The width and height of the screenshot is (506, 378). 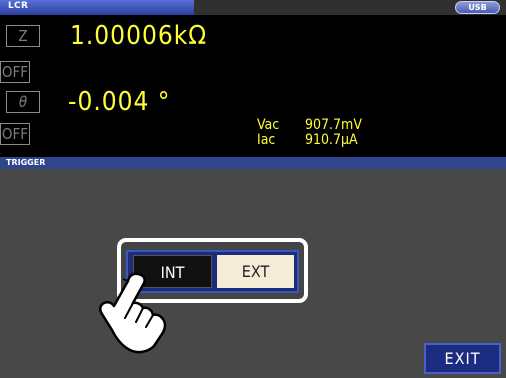 I want to click on trigger-section-header: TRIGGER, so click(x=253, y=163).